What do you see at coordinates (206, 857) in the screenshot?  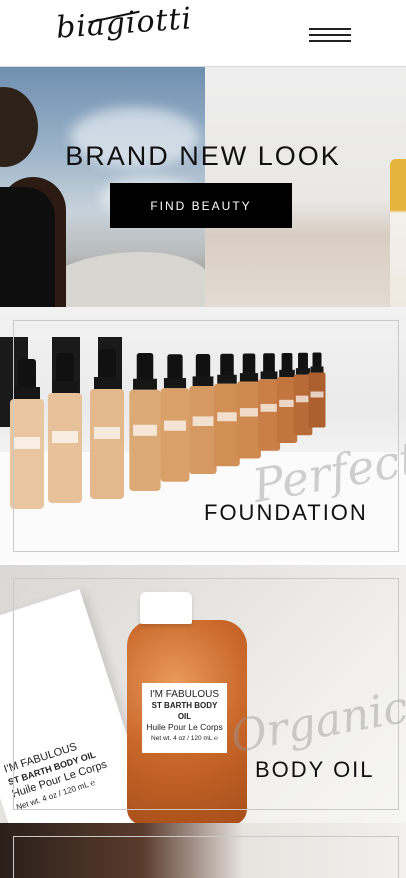 I see `card-frame` at bounding box center [206, 857].